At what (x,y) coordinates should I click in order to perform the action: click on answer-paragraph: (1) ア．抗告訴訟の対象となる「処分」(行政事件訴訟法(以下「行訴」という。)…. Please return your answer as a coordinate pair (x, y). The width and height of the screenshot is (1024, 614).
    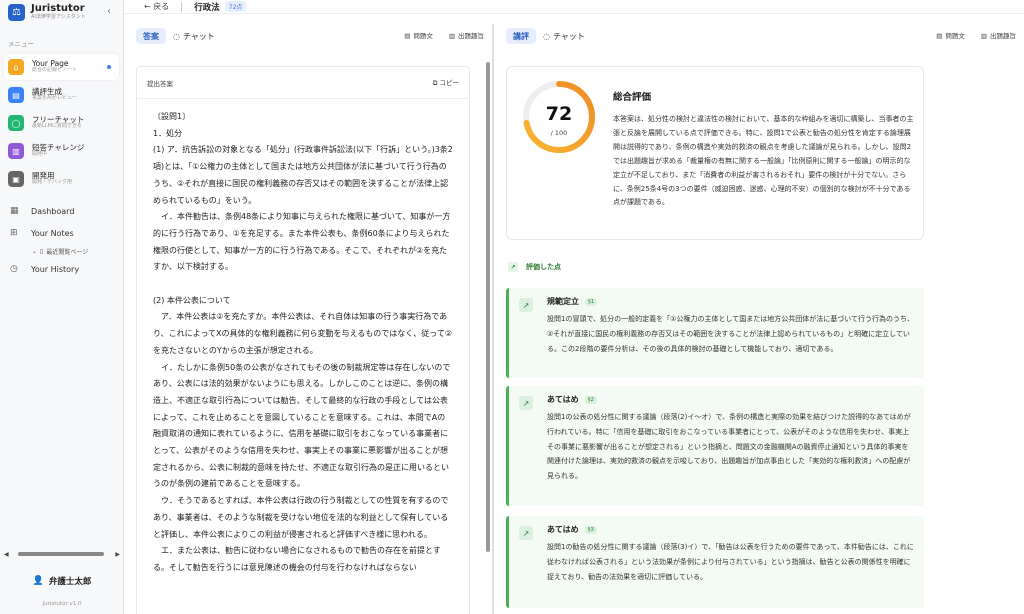
    Looking at the image, I should click on (303, 175).